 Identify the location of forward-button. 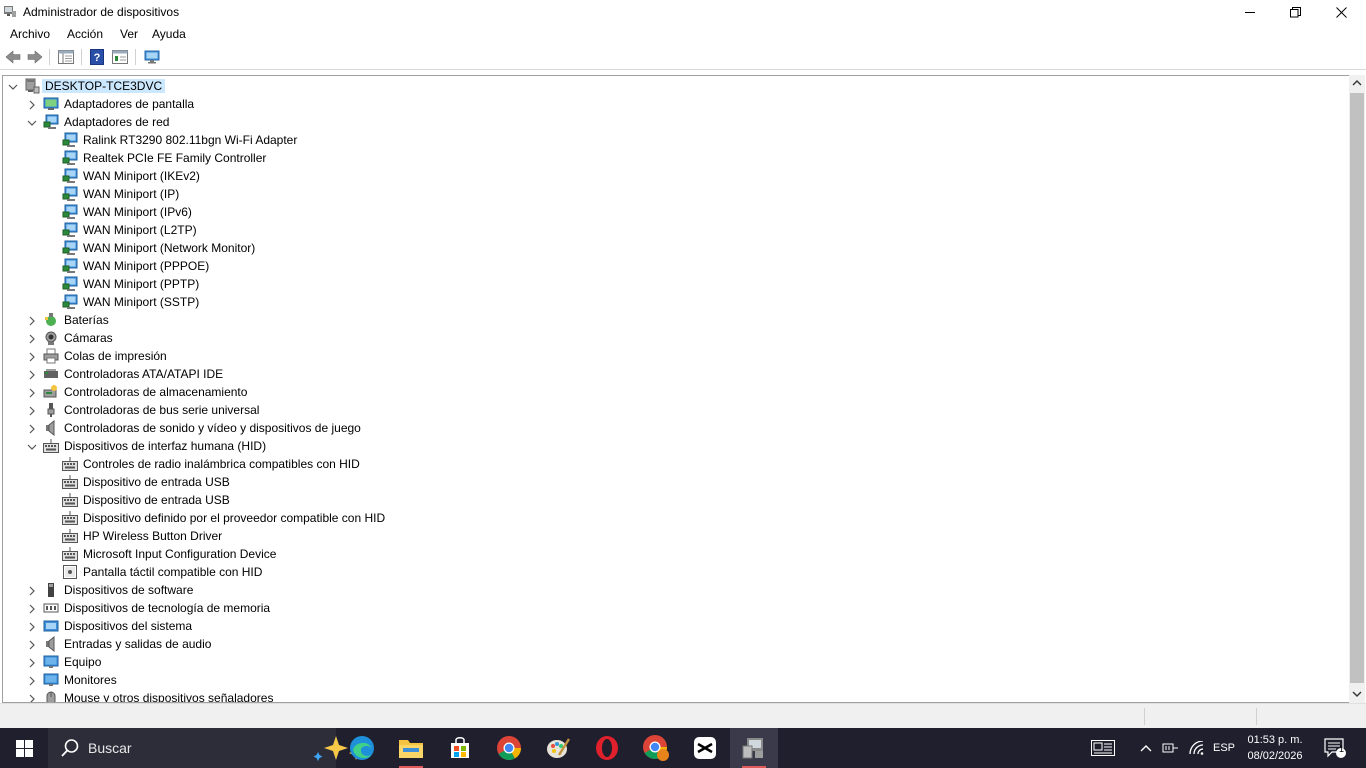
(35, 57).